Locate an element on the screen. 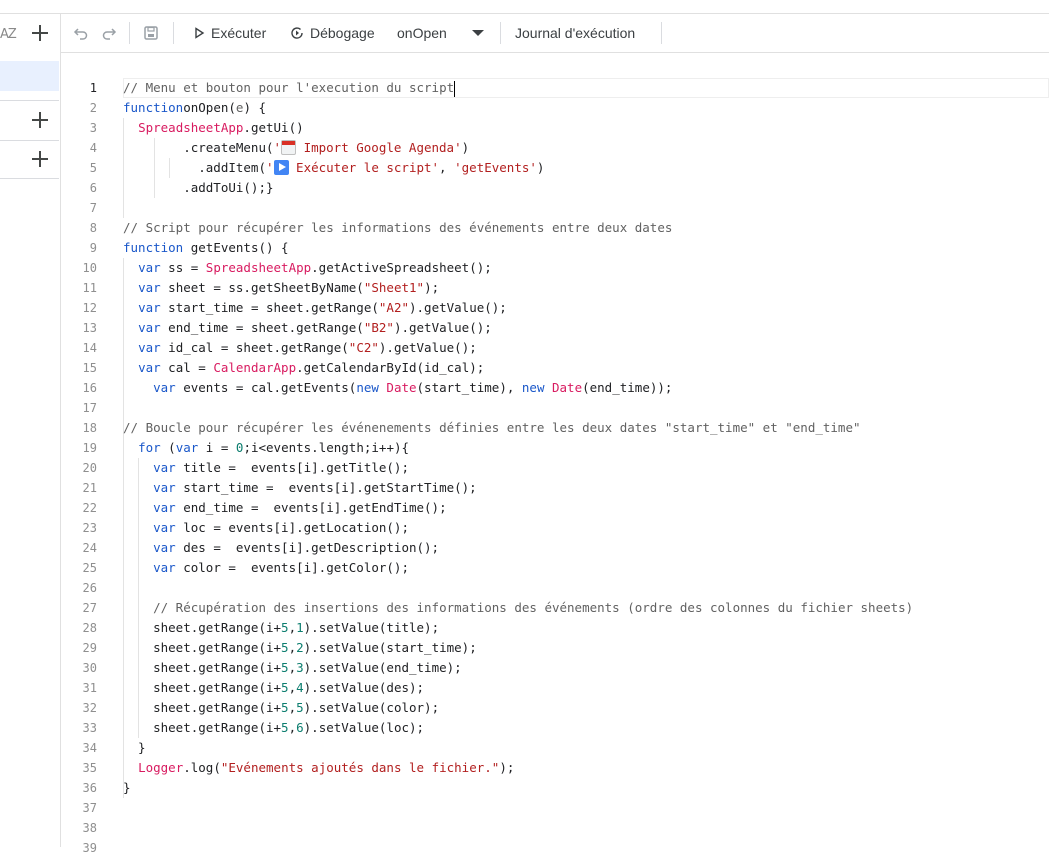 This screenshot has width=1049, height=858. line-number: 24 is located at coordinates (89, 548).